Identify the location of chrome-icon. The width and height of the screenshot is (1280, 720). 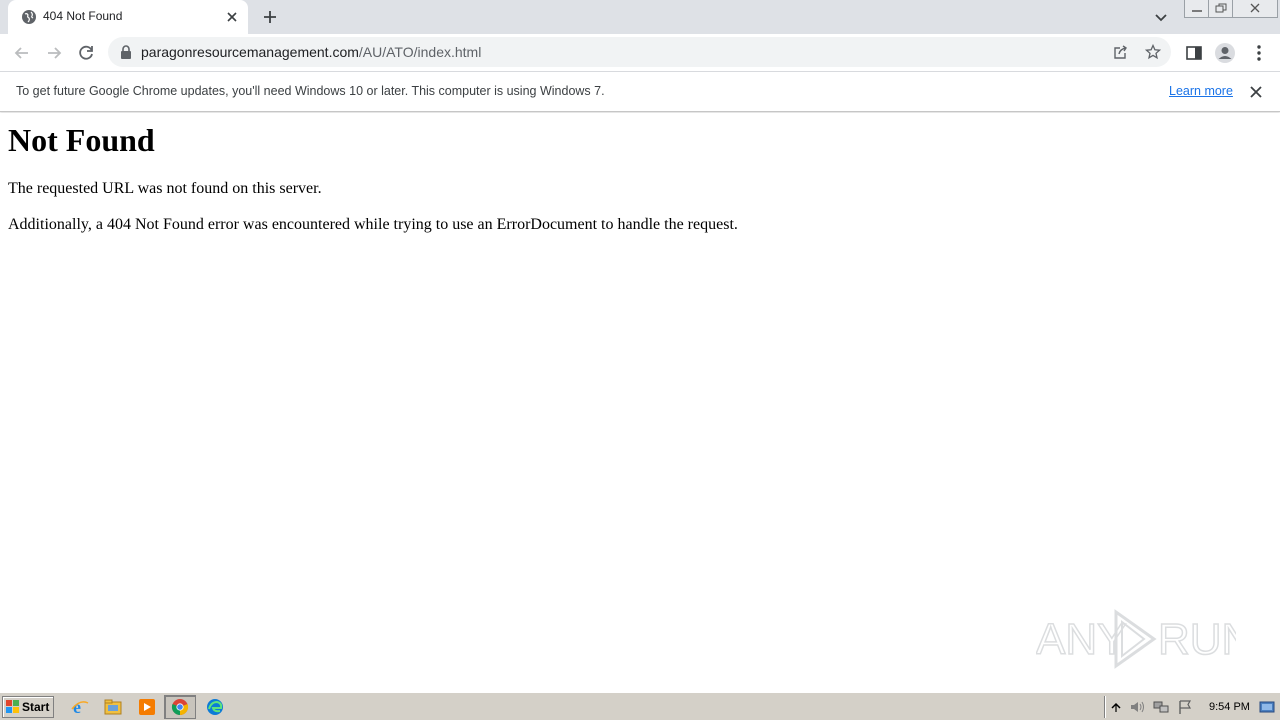
(180, 707).